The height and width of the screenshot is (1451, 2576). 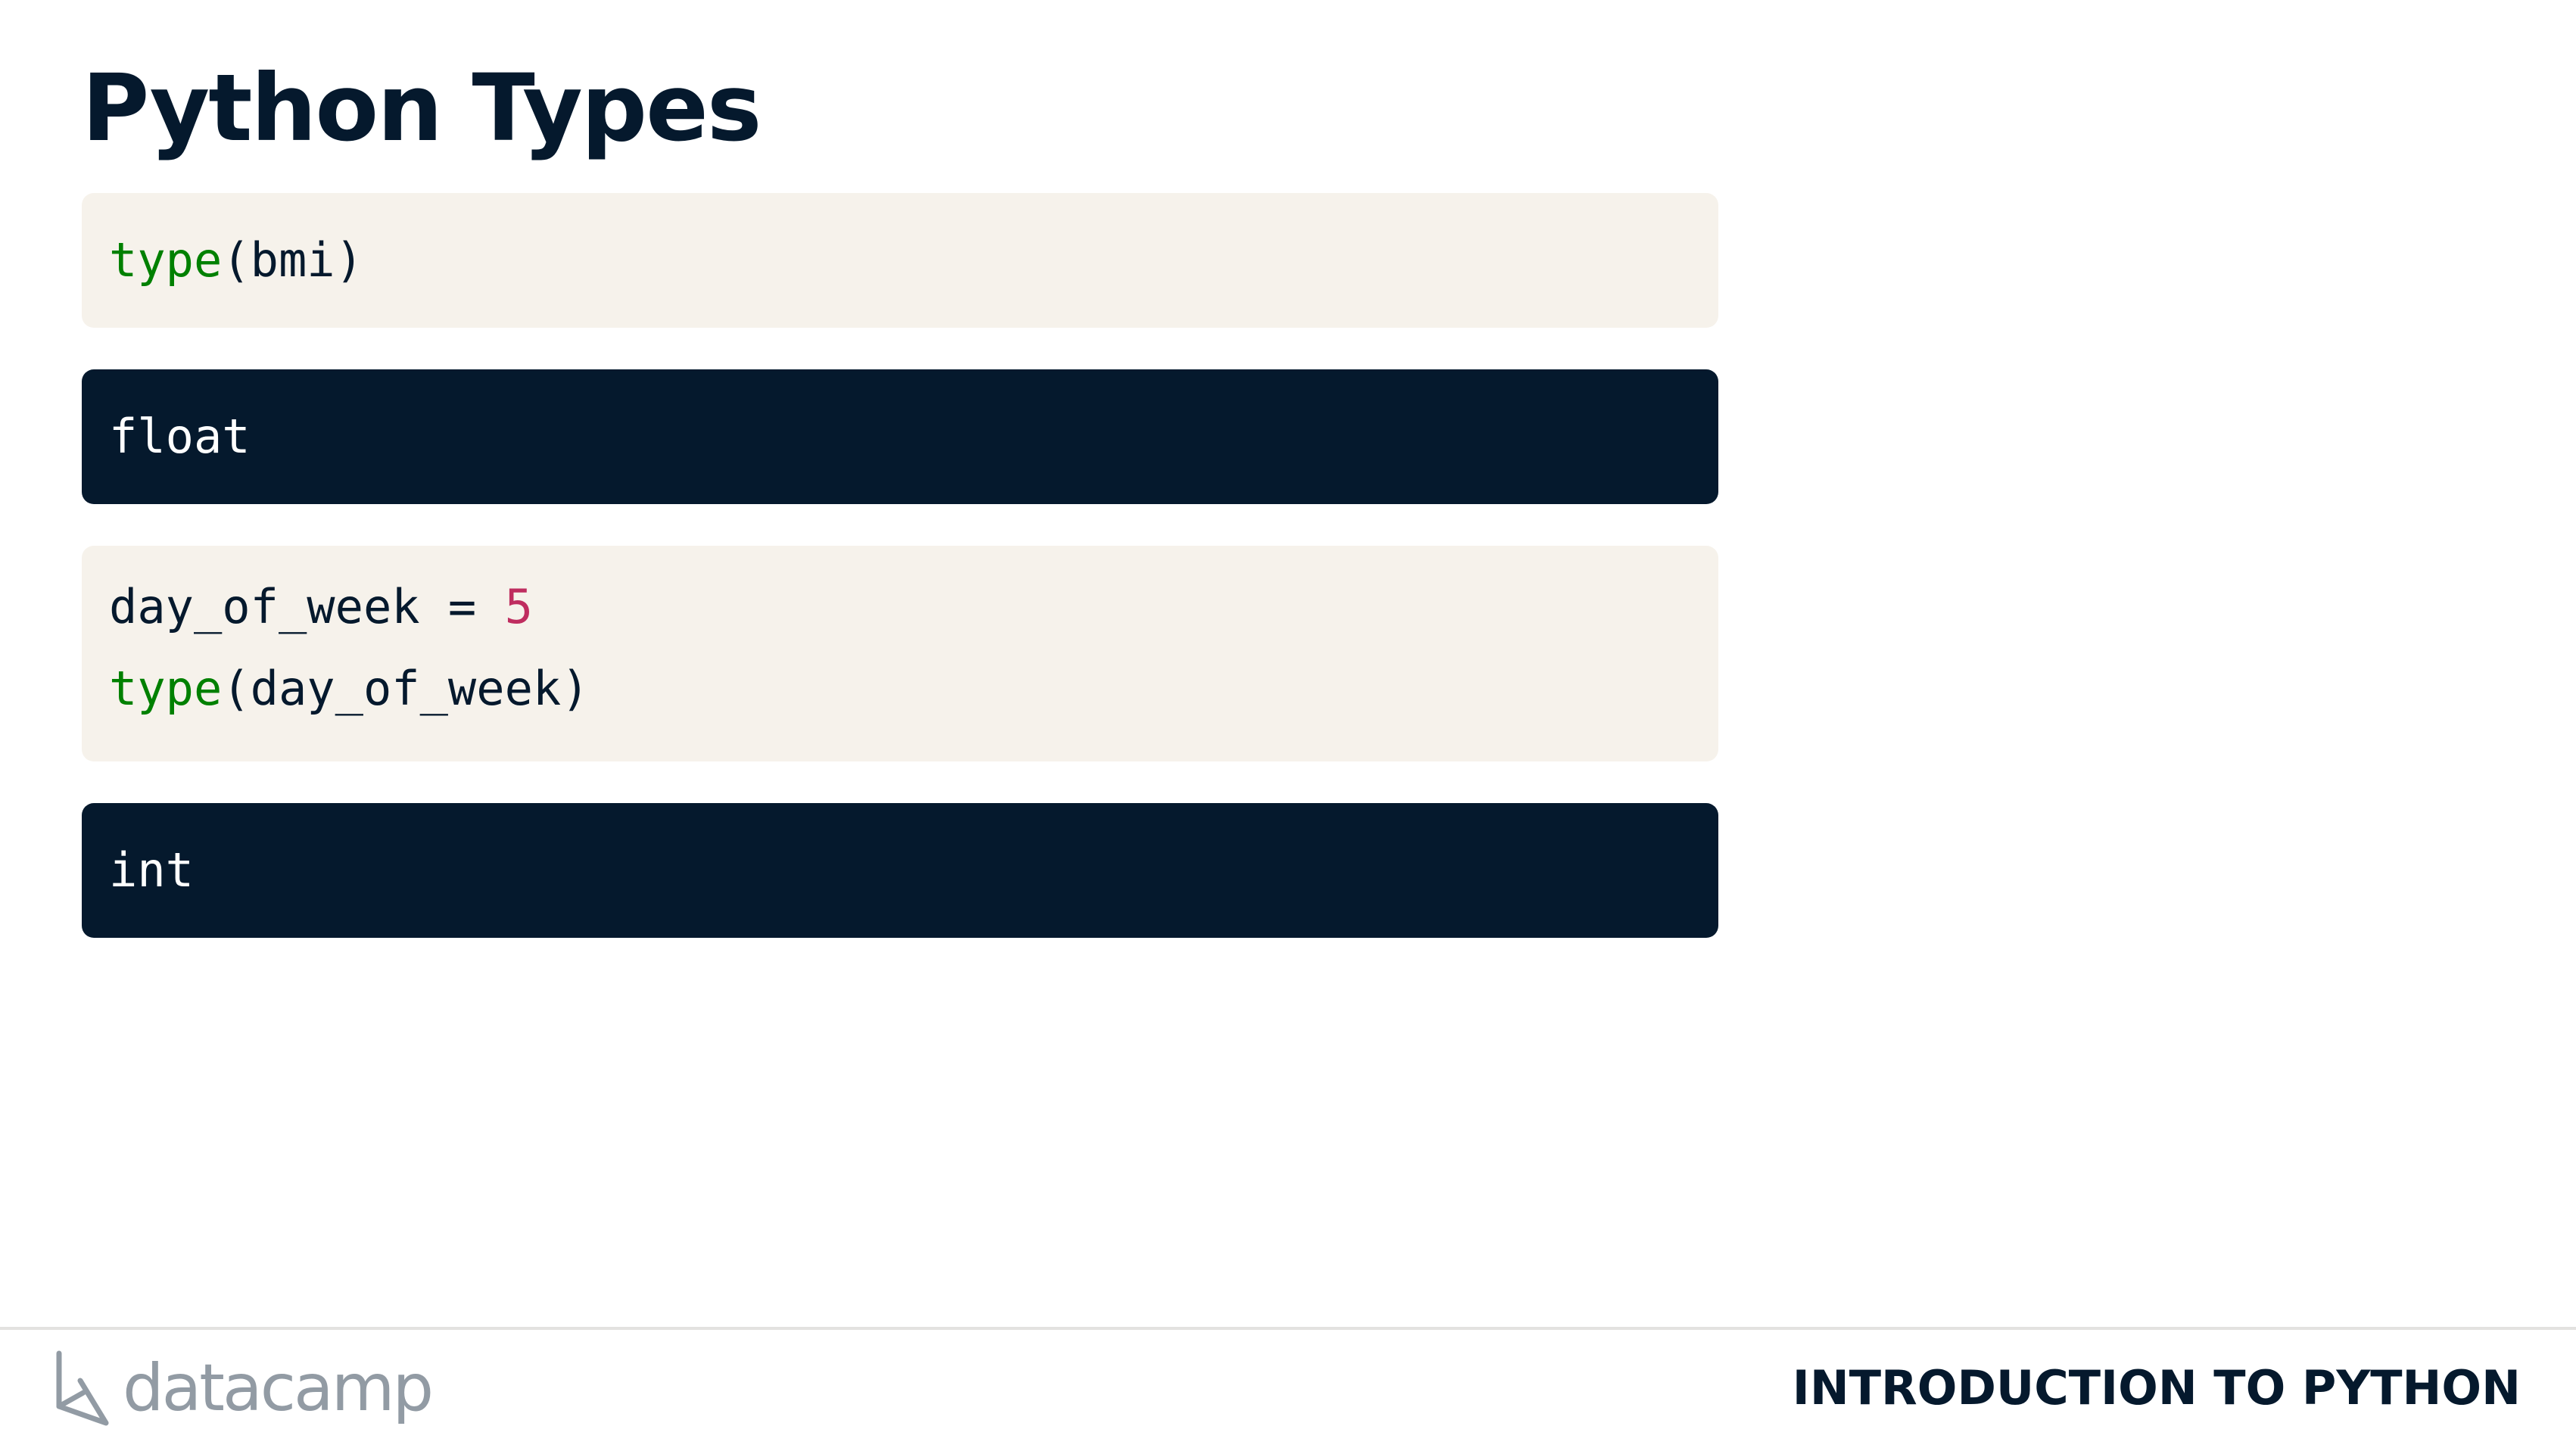 I want to click on code-input-block: day_of_week = 5 type(day_of_week), so click(x=900, y=653).